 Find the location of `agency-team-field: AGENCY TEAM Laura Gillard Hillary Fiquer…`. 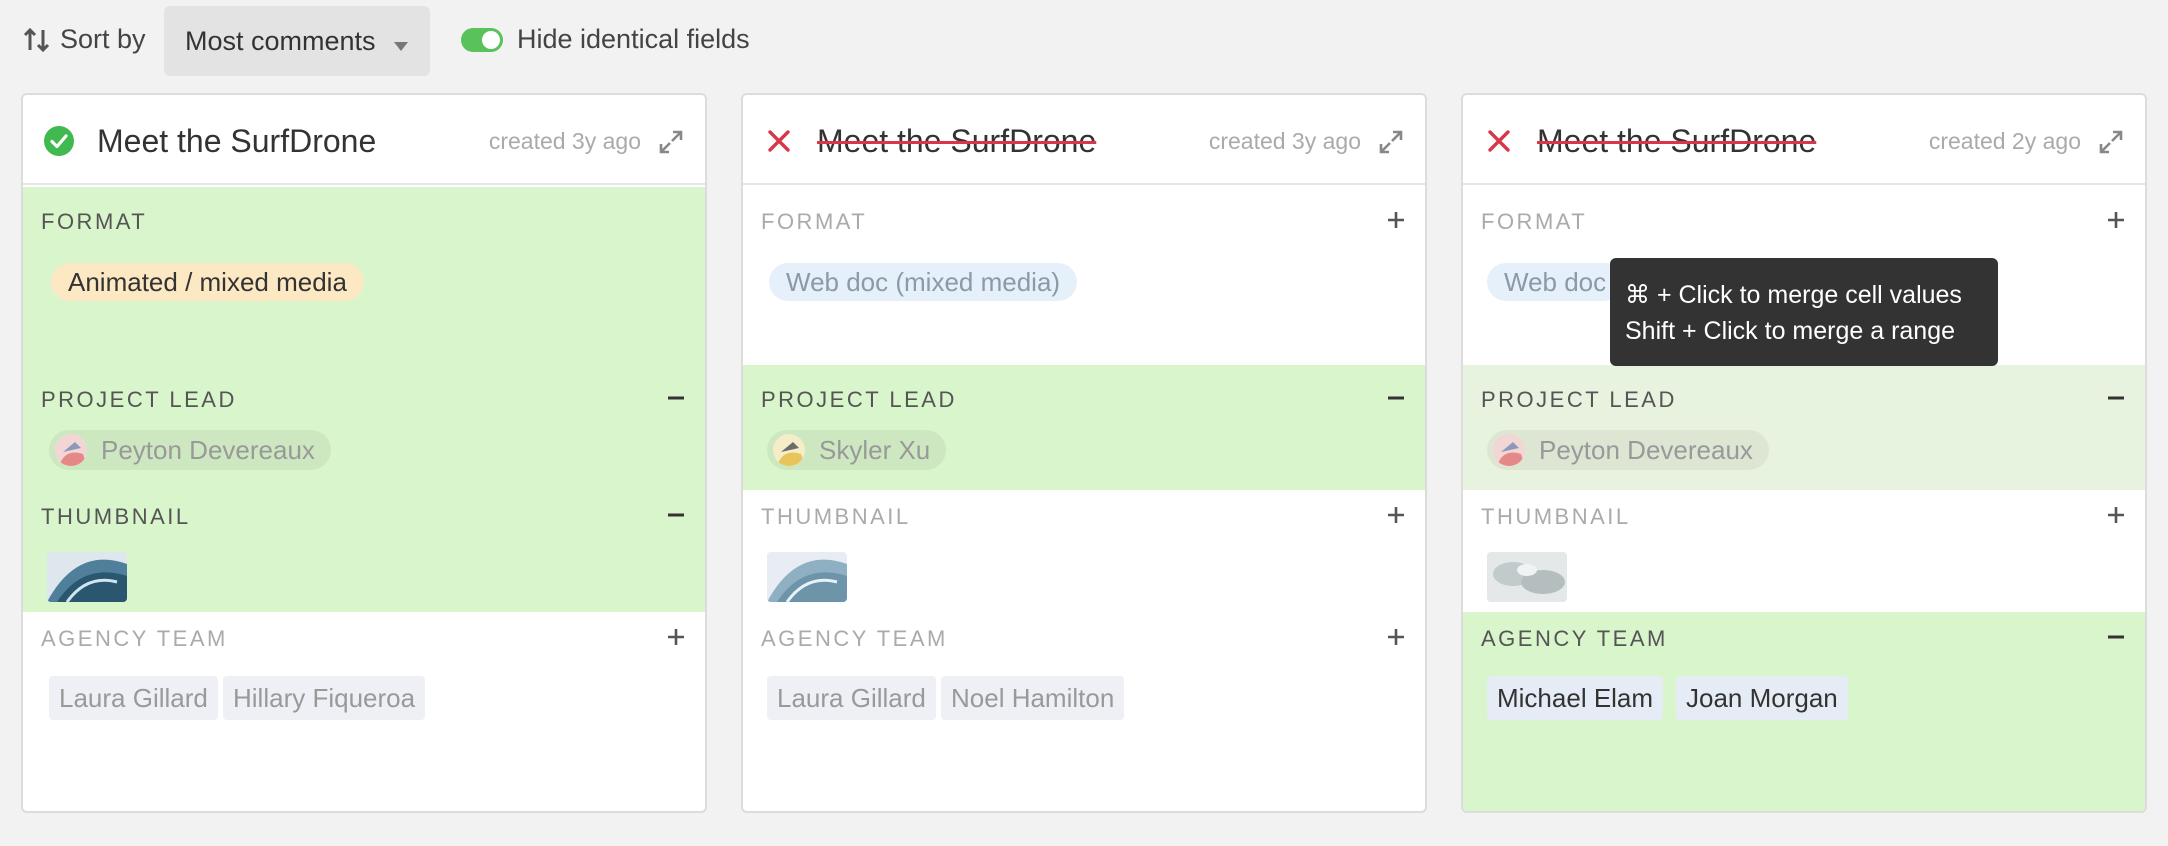

agency-team-field: AGENCY TEAM Laura Gillard Hillary Fiquer… is located at coordinates (364, 711).